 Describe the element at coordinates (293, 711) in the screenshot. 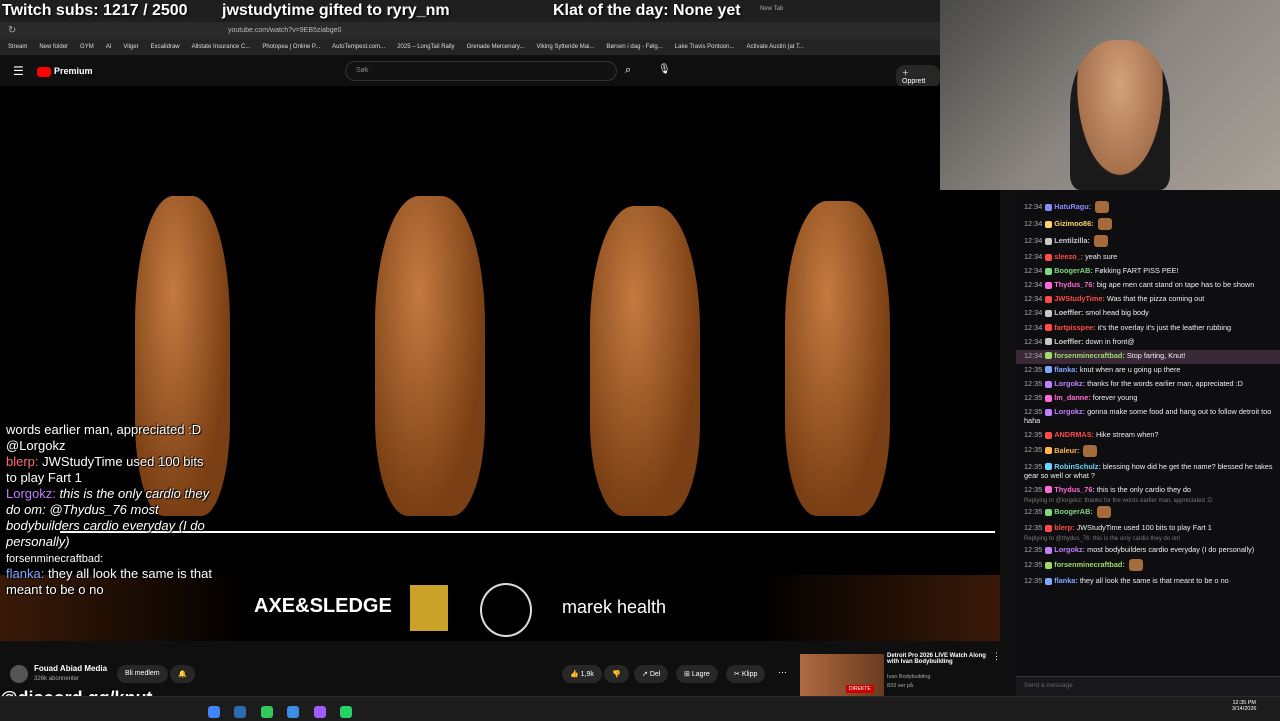

I see `file-icon` at that location.